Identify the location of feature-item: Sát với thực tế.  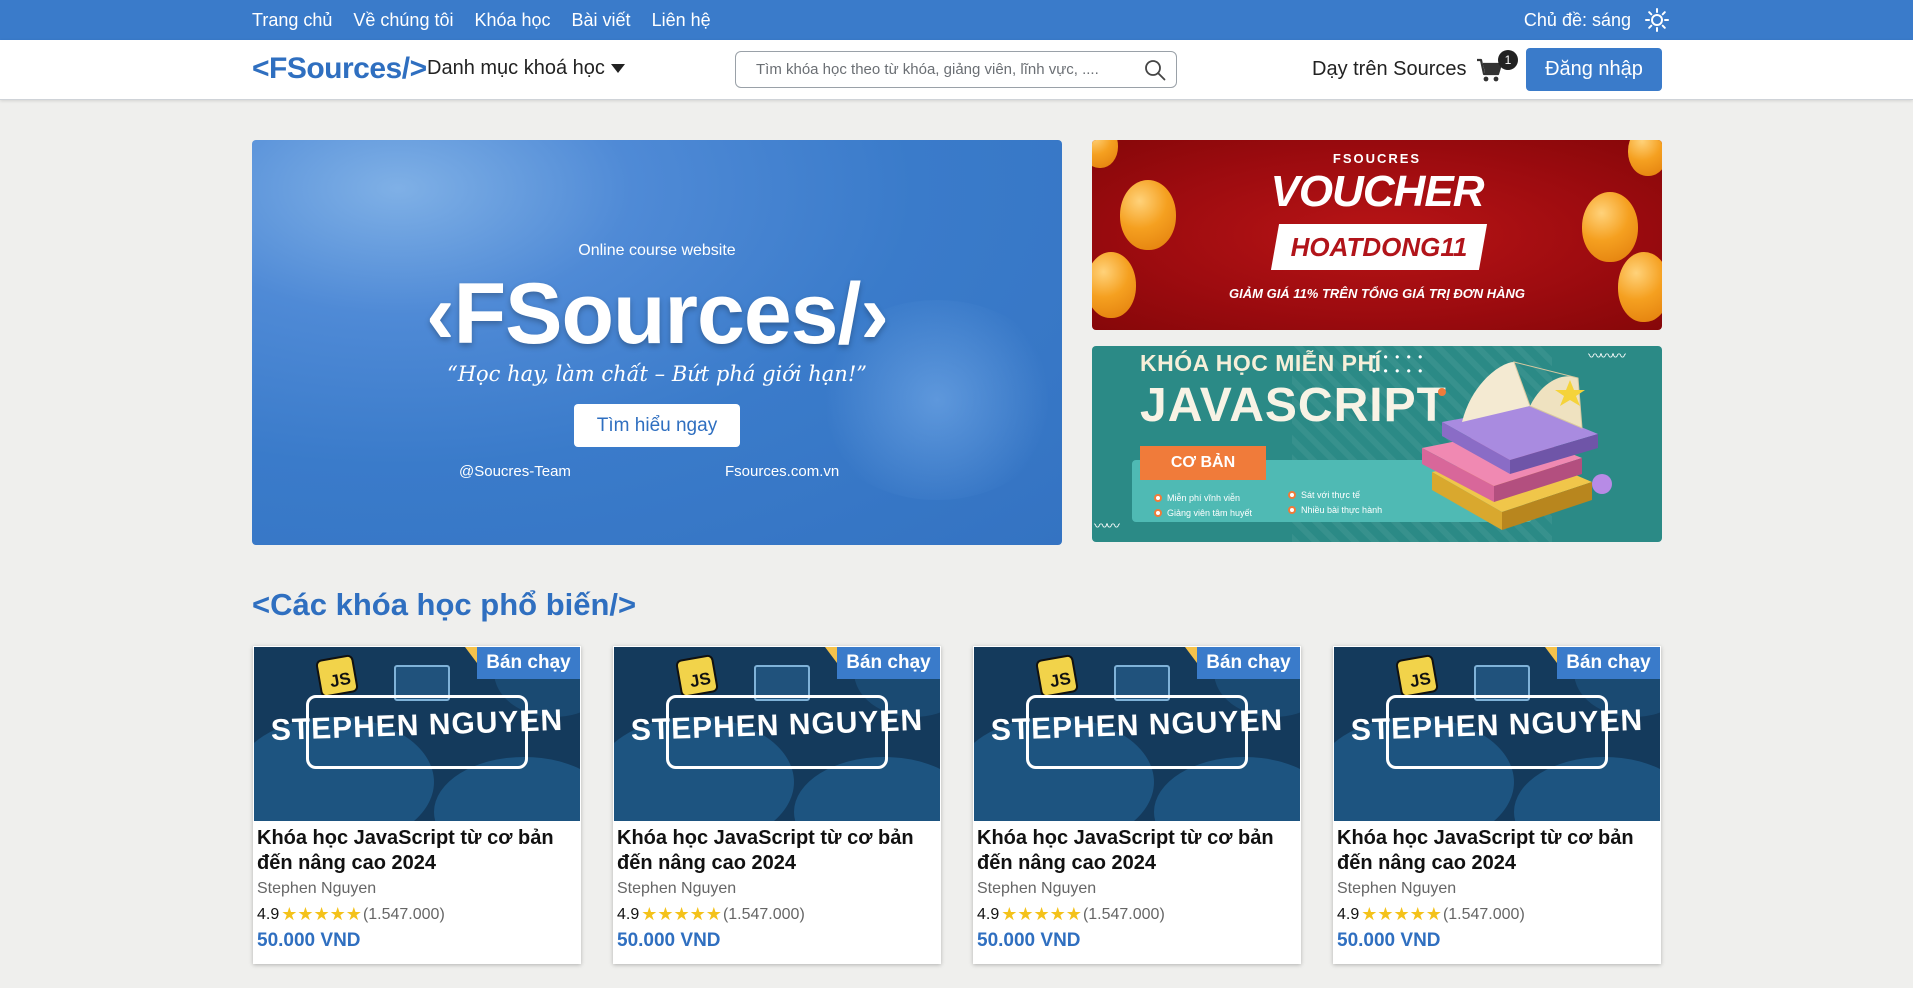
(1324, 495).